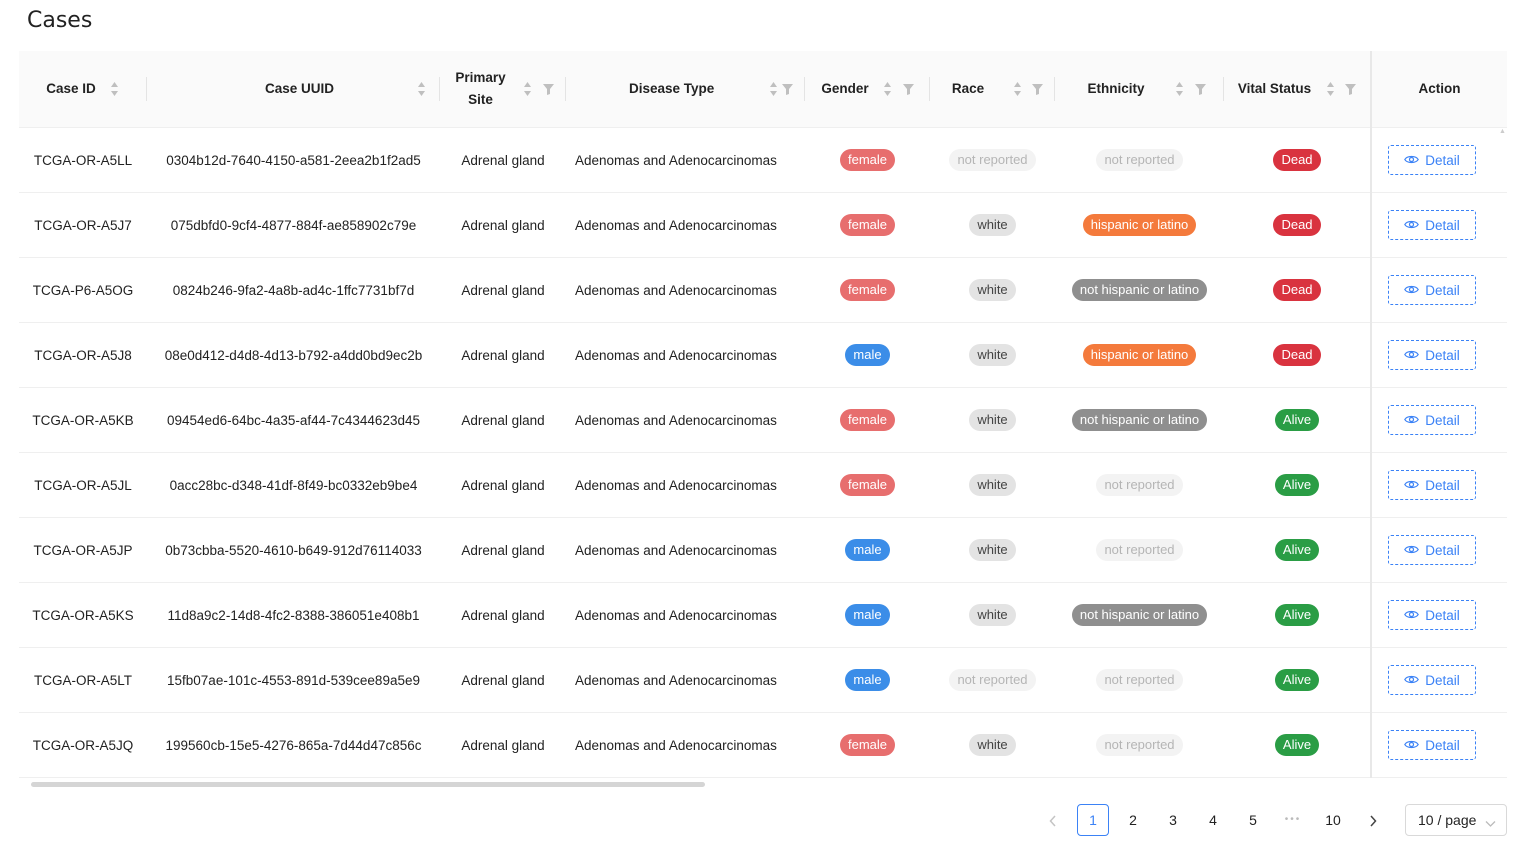 Image resolution: width=1523 pixels, height=851 pixels. I want to click on column-label: Primary Site, so click(480, 88).